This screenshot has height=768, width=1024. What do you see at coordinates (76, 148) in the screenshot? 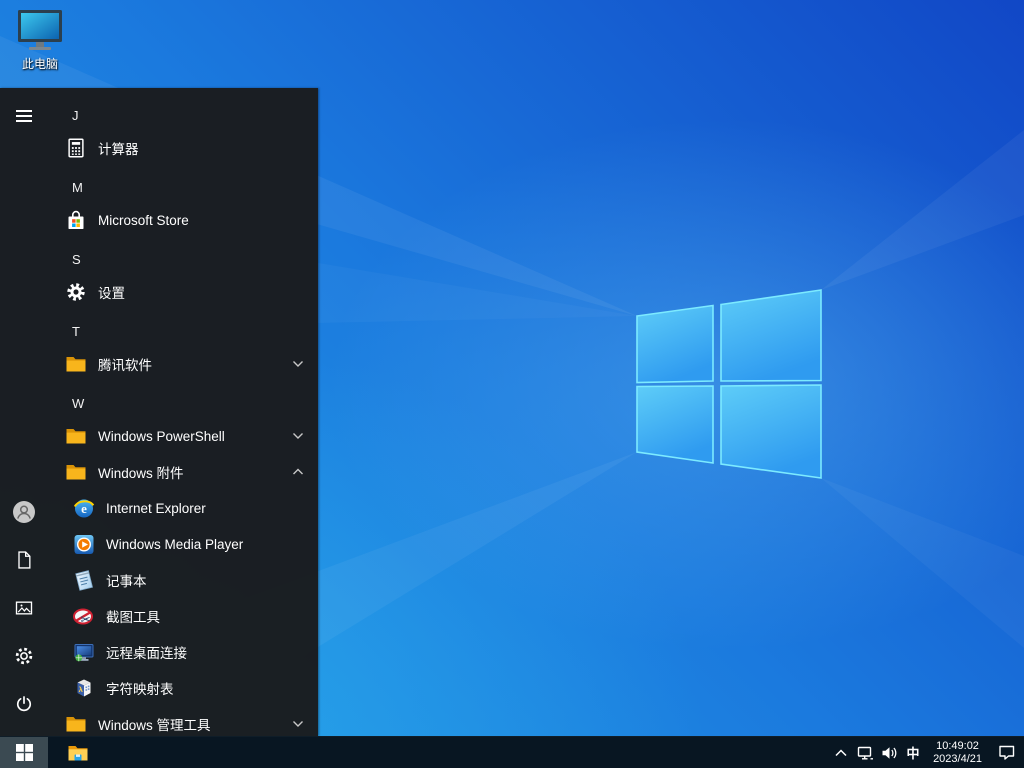
I see `calculator-icon` at bounding box center [76, 148].